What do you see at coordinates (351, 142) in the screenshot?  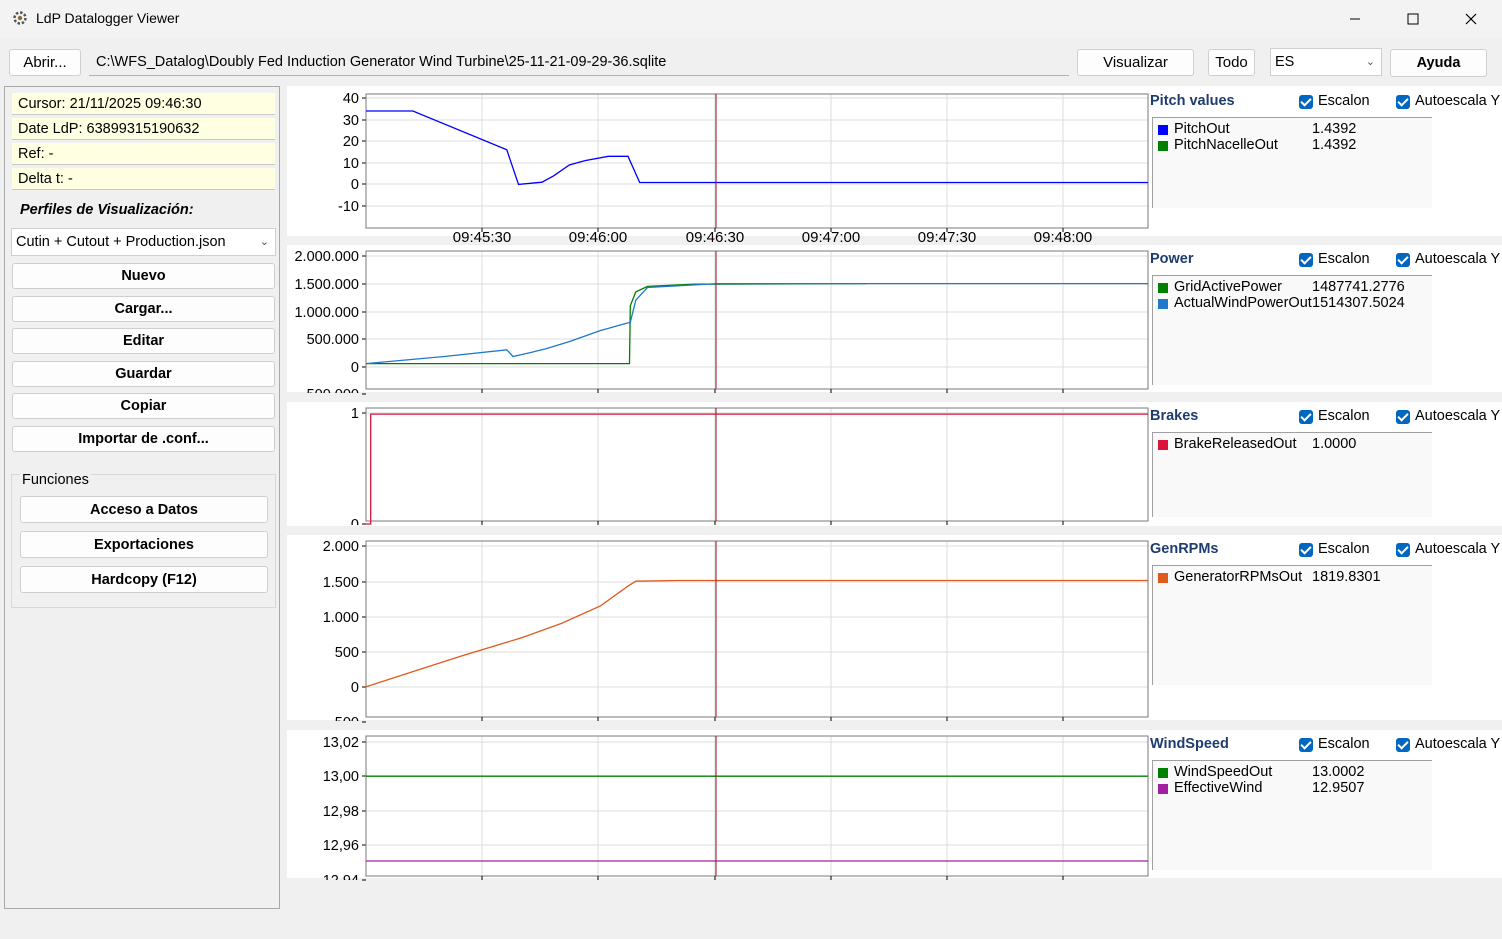 I see `y-tick-label: 20` at bounding box center [351, 142].